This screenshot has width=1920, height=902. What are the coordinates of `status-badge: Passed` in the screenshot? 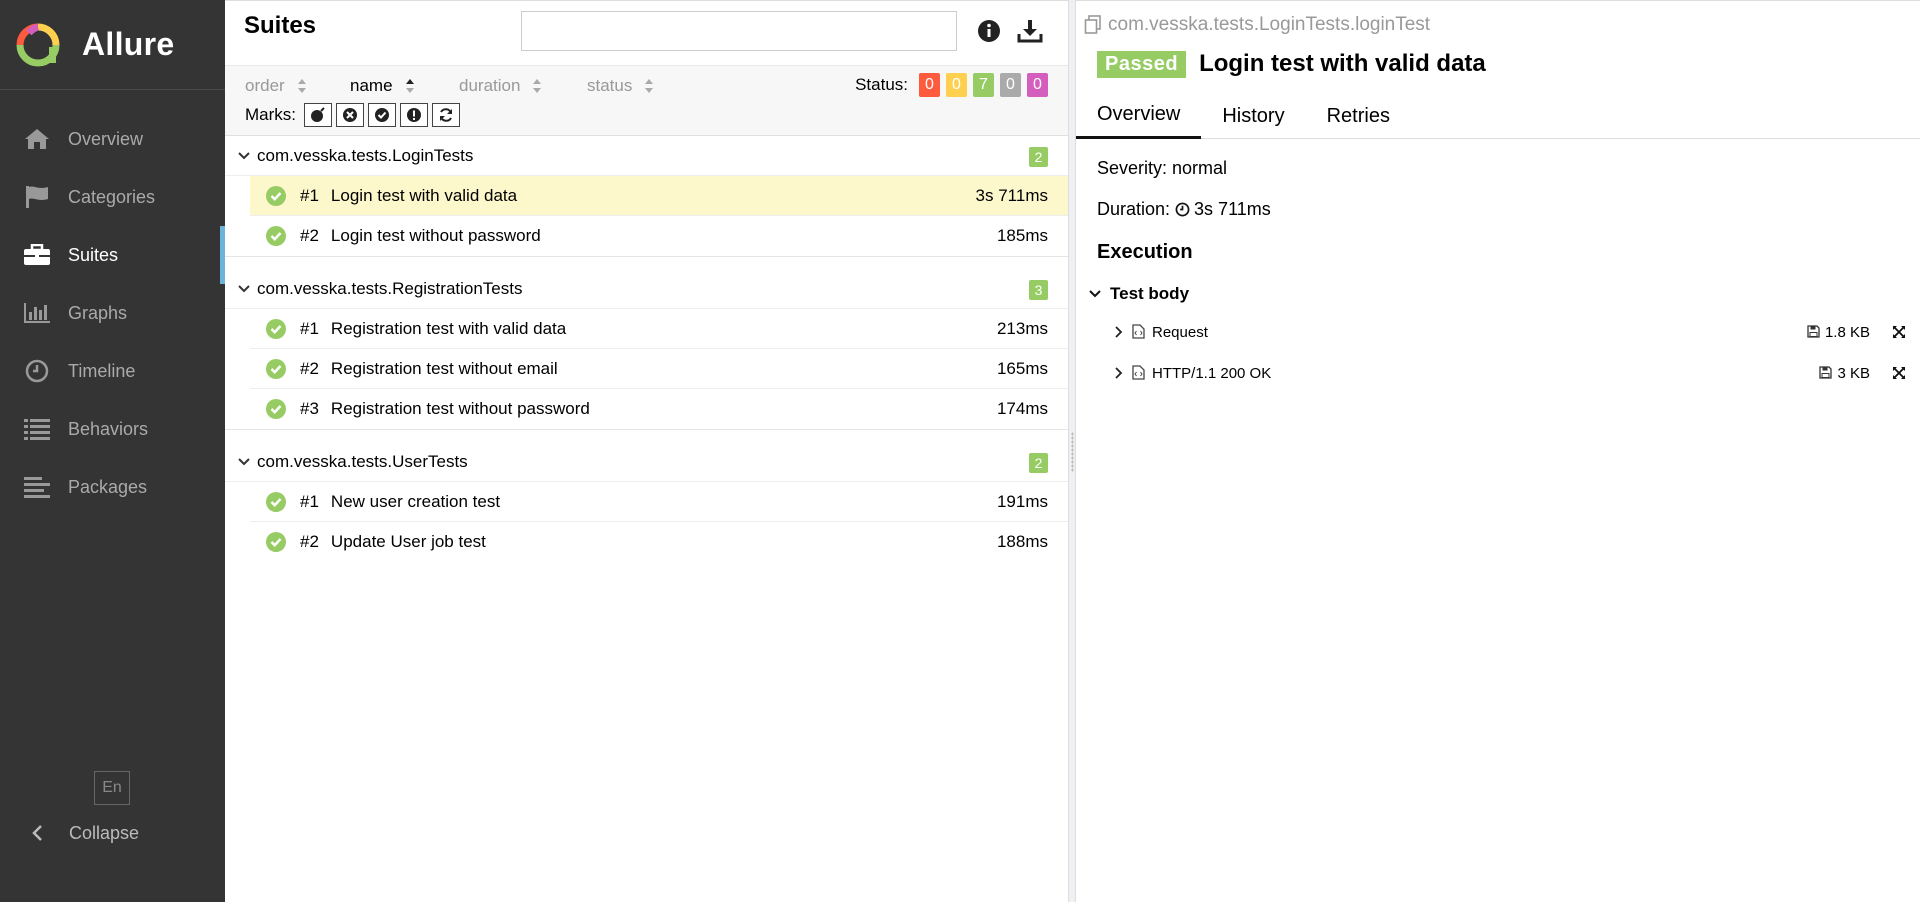 It's located at (1142, 64).